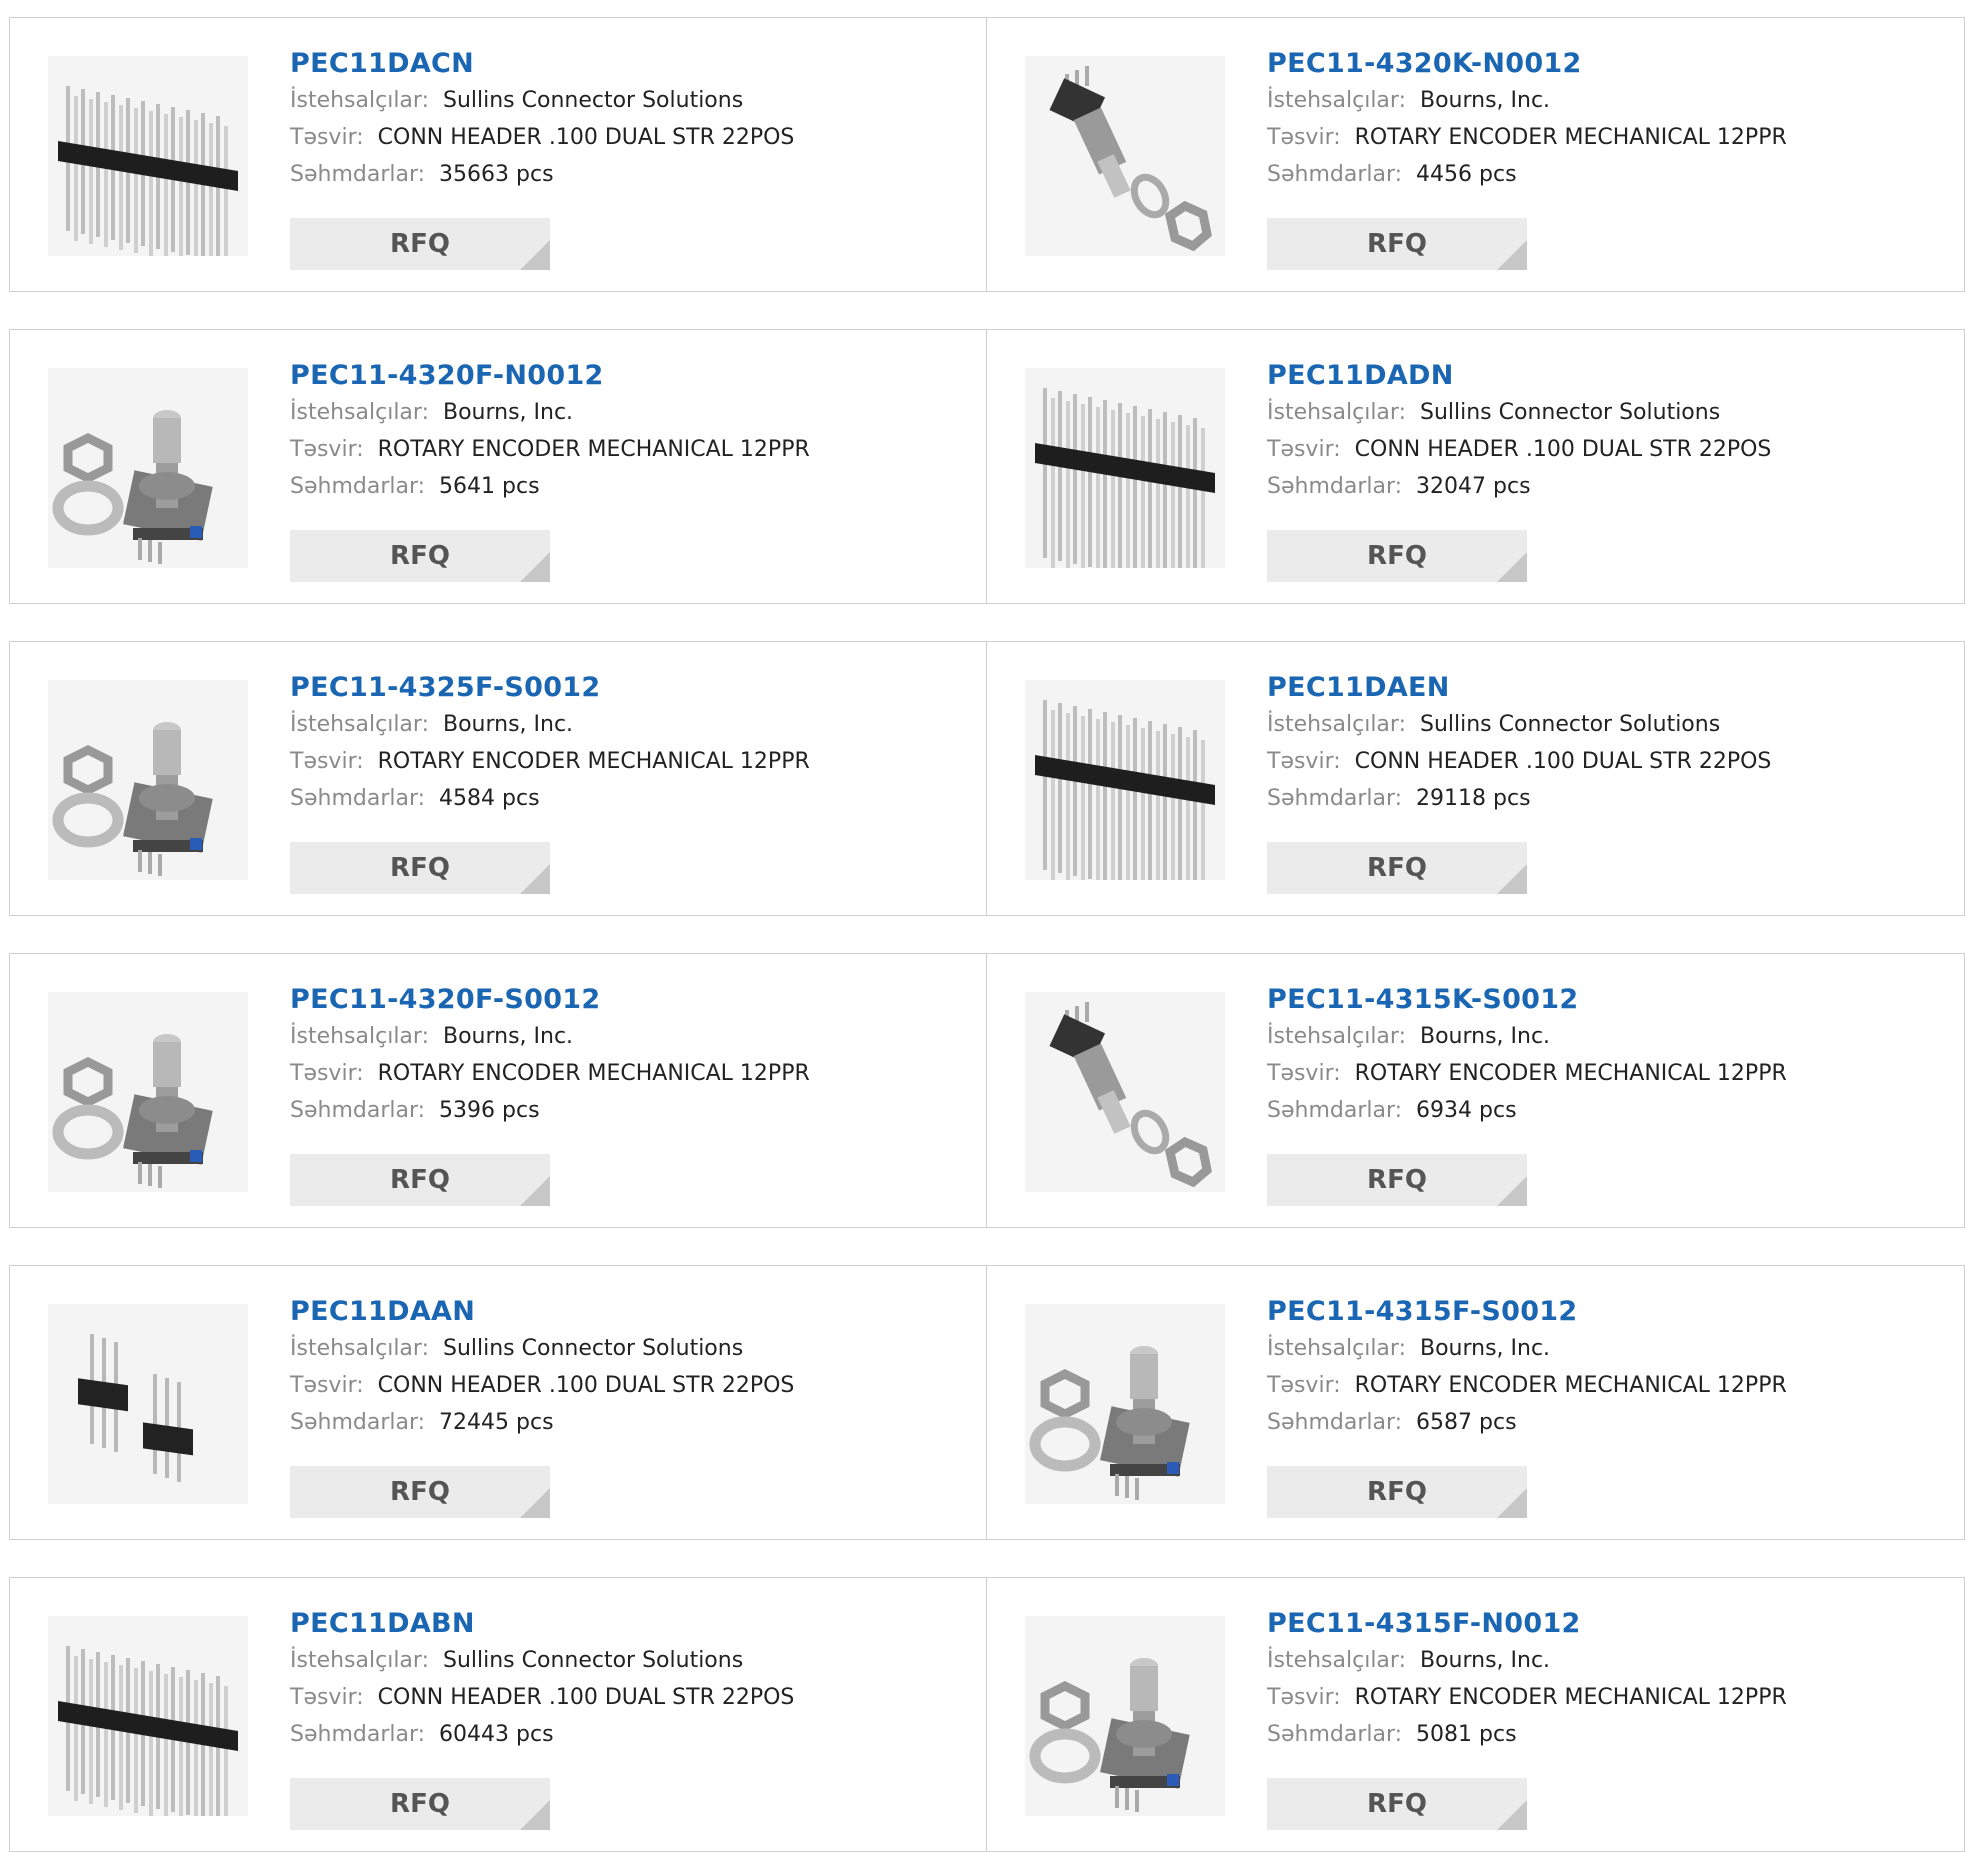 This screenshot has height=1852, width=1965. Describe the element at coordinates (633, 1624) in the screenshot. I see `product-title-link: PEC11DABN` at that location.